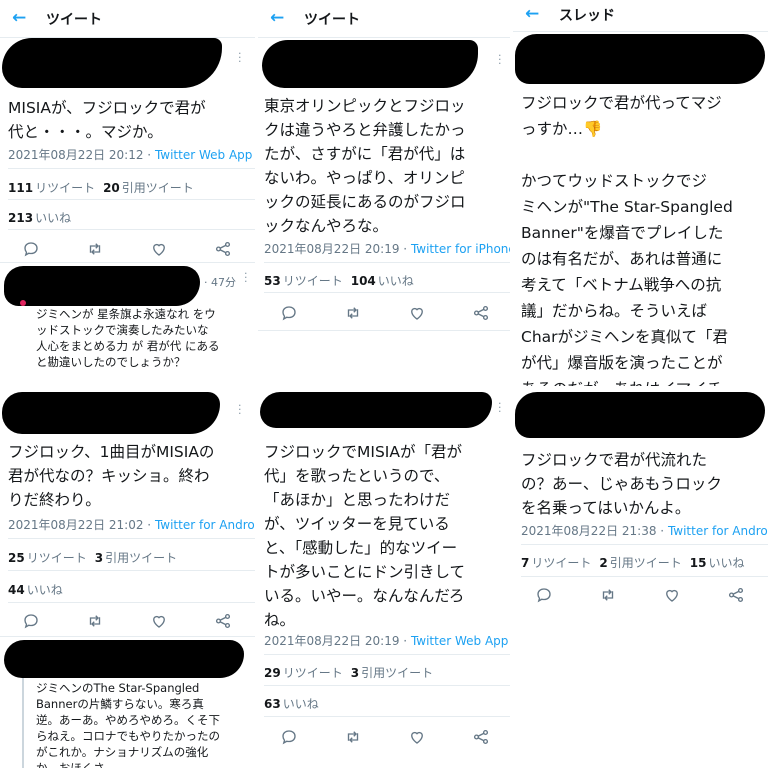 The width and height of the screenshot is (768, 768). Describe the element at coordinates (111, 188) in the screenshot. I see `quote-count: 20` at that location.